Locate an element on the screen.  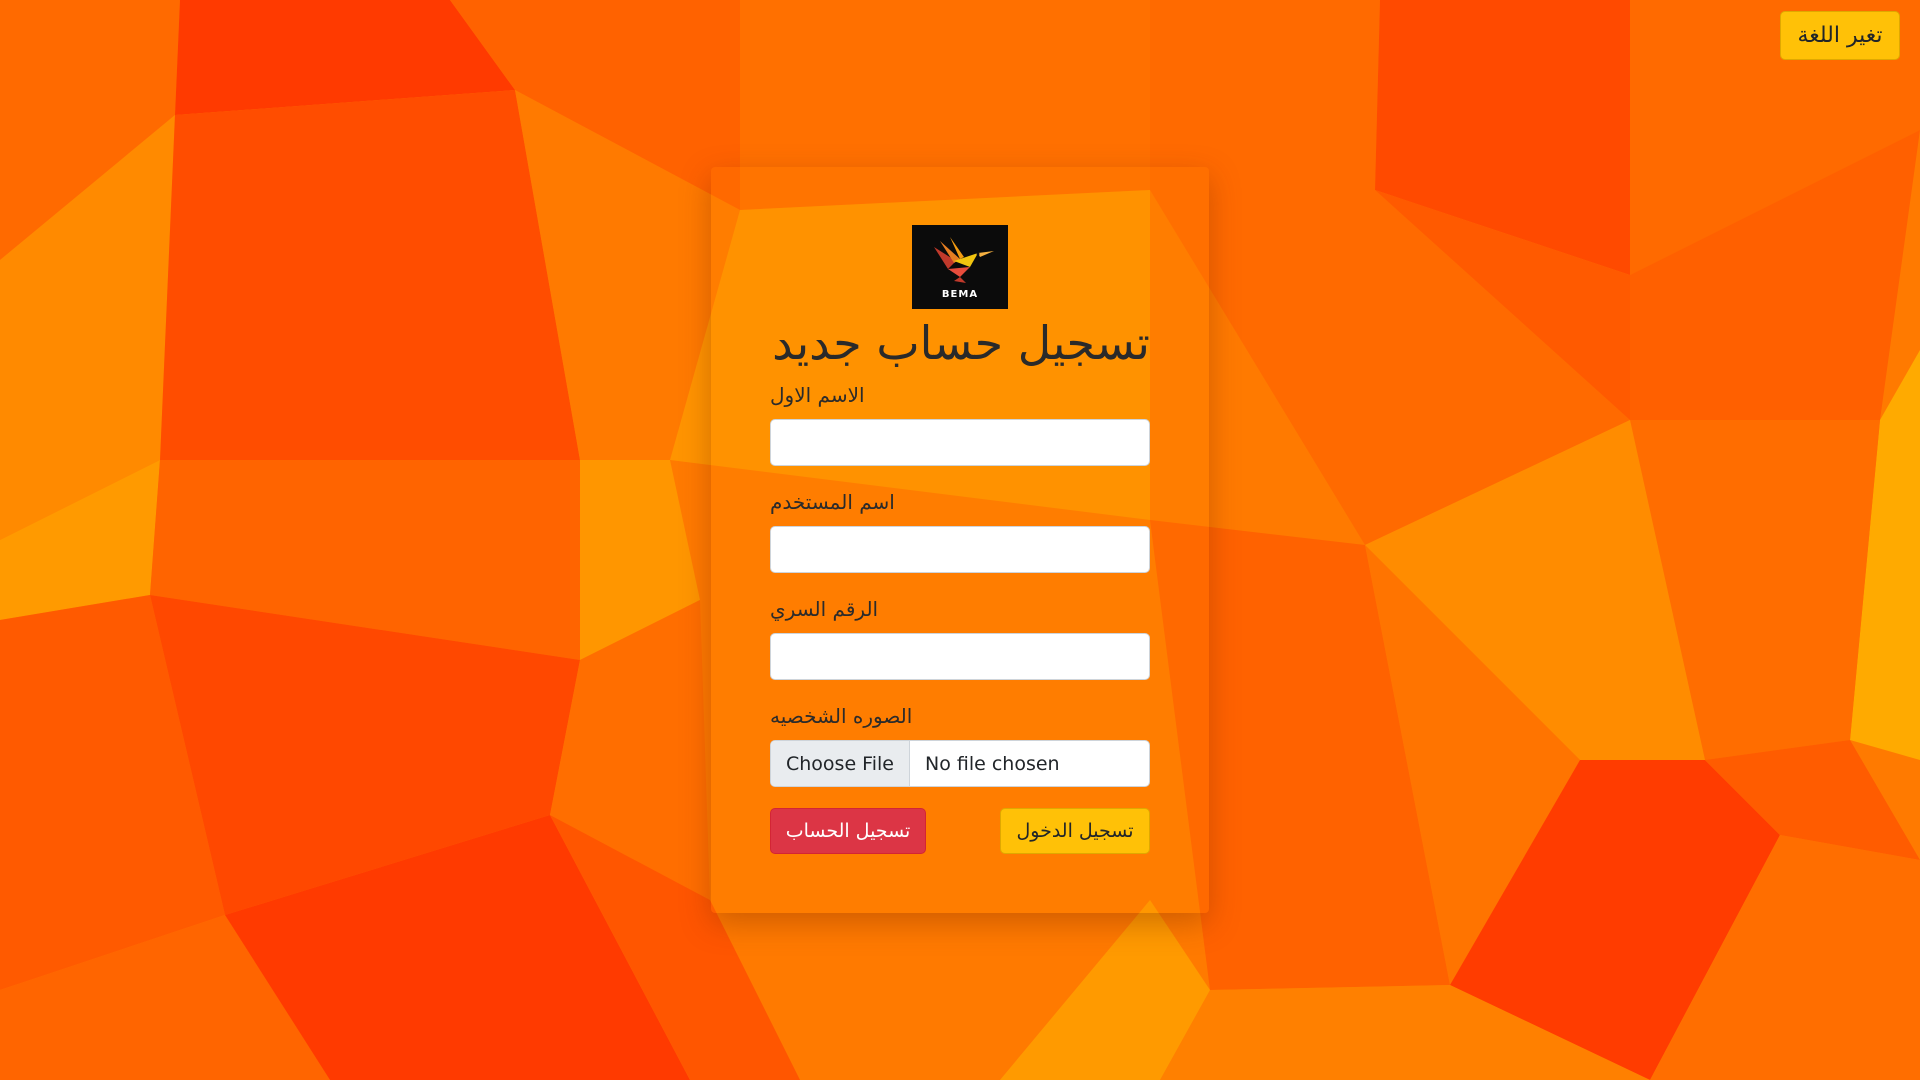
logo: BEMA is located at coordinates (960, 267).